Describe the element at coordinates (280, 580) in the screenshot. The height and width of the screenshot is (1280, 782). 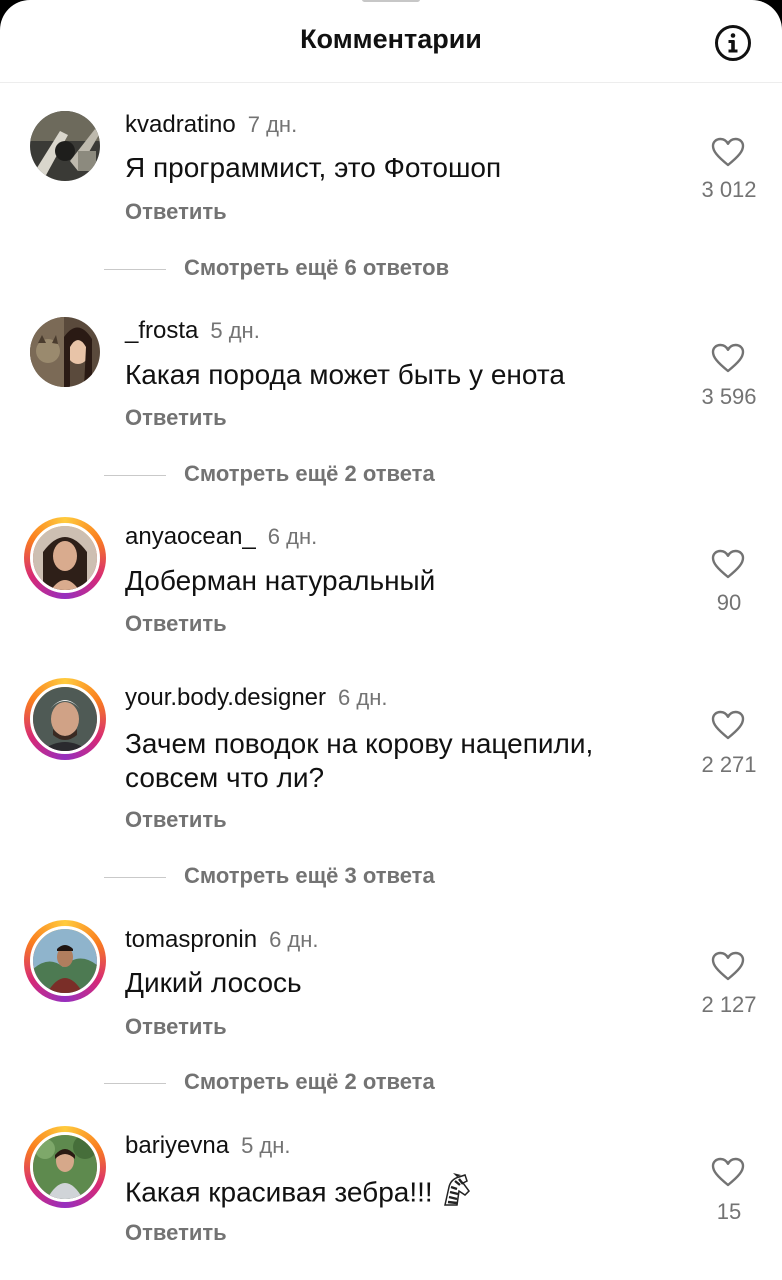
I see `comment-text: Доберман натуральный` at that location.